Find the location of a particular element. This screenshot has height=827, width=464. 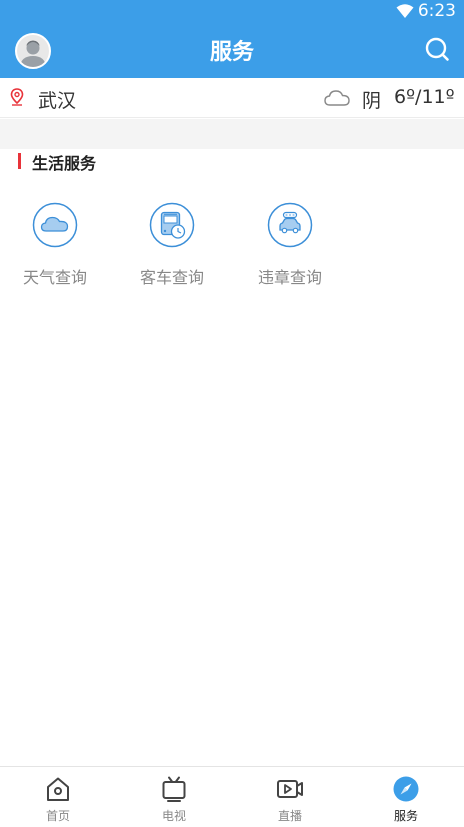

service-weather: 天气查询 is located at coordinates (55, 245).